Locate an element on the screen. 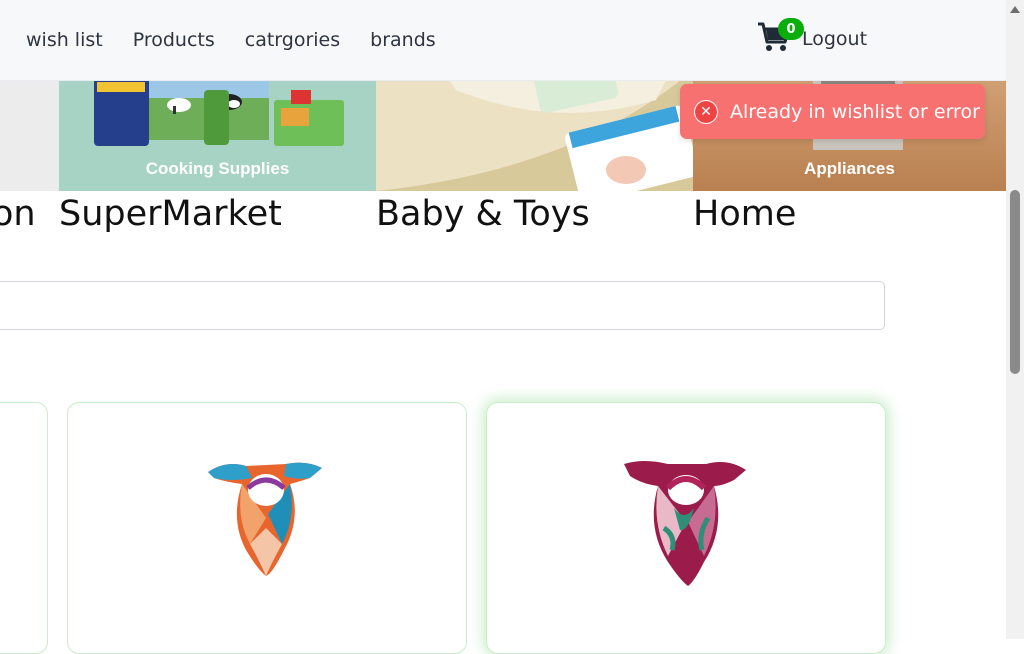 The image size is (1024, 654). nav-link-categories: catrgories is located at coordinates (292, 40).